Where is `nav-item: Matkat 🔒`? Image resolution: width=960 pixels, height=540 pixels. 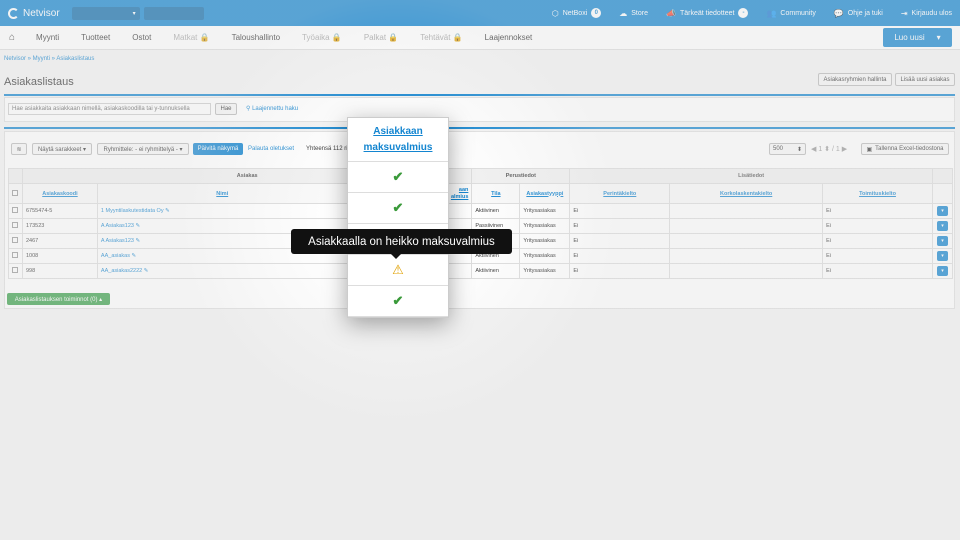
nav-item: Matkat 🔒 is located at coordinates (191, 37).